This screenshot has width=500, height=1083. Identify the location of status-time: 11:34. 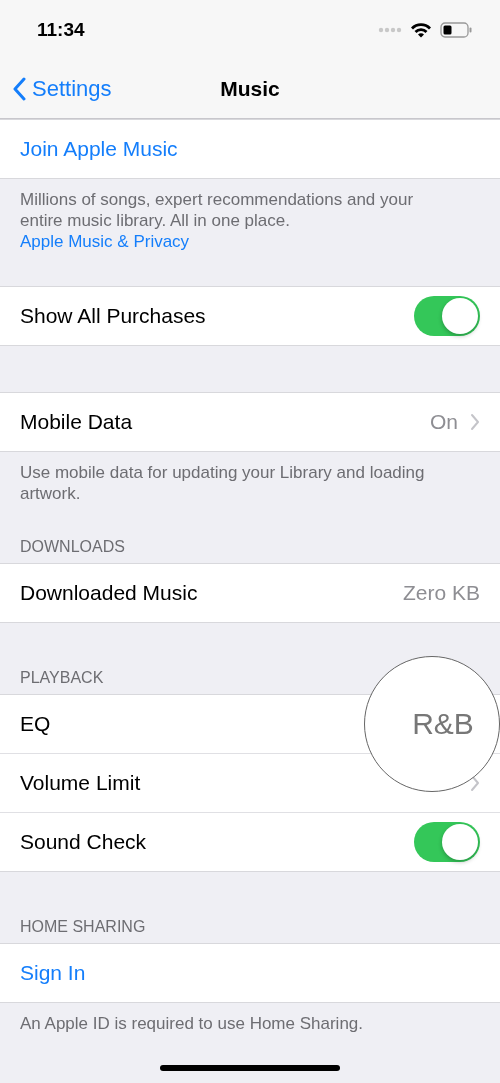
(61, 30).